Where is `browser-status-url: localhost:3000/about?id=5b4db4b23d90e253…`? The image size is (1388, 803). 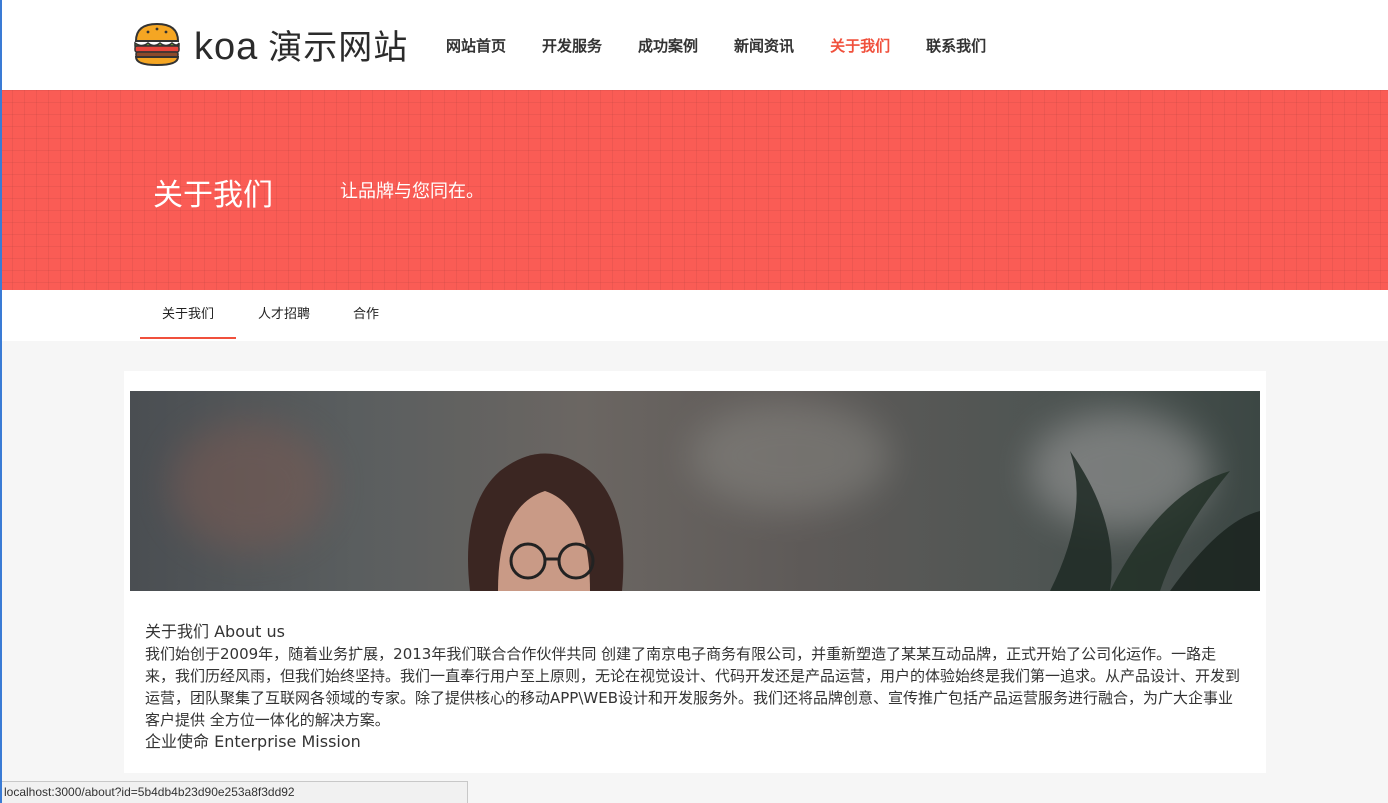
browser-status-url: localhost:3000/about?id=5b4db4b23d90e253… is located at coordinates (234, 792).